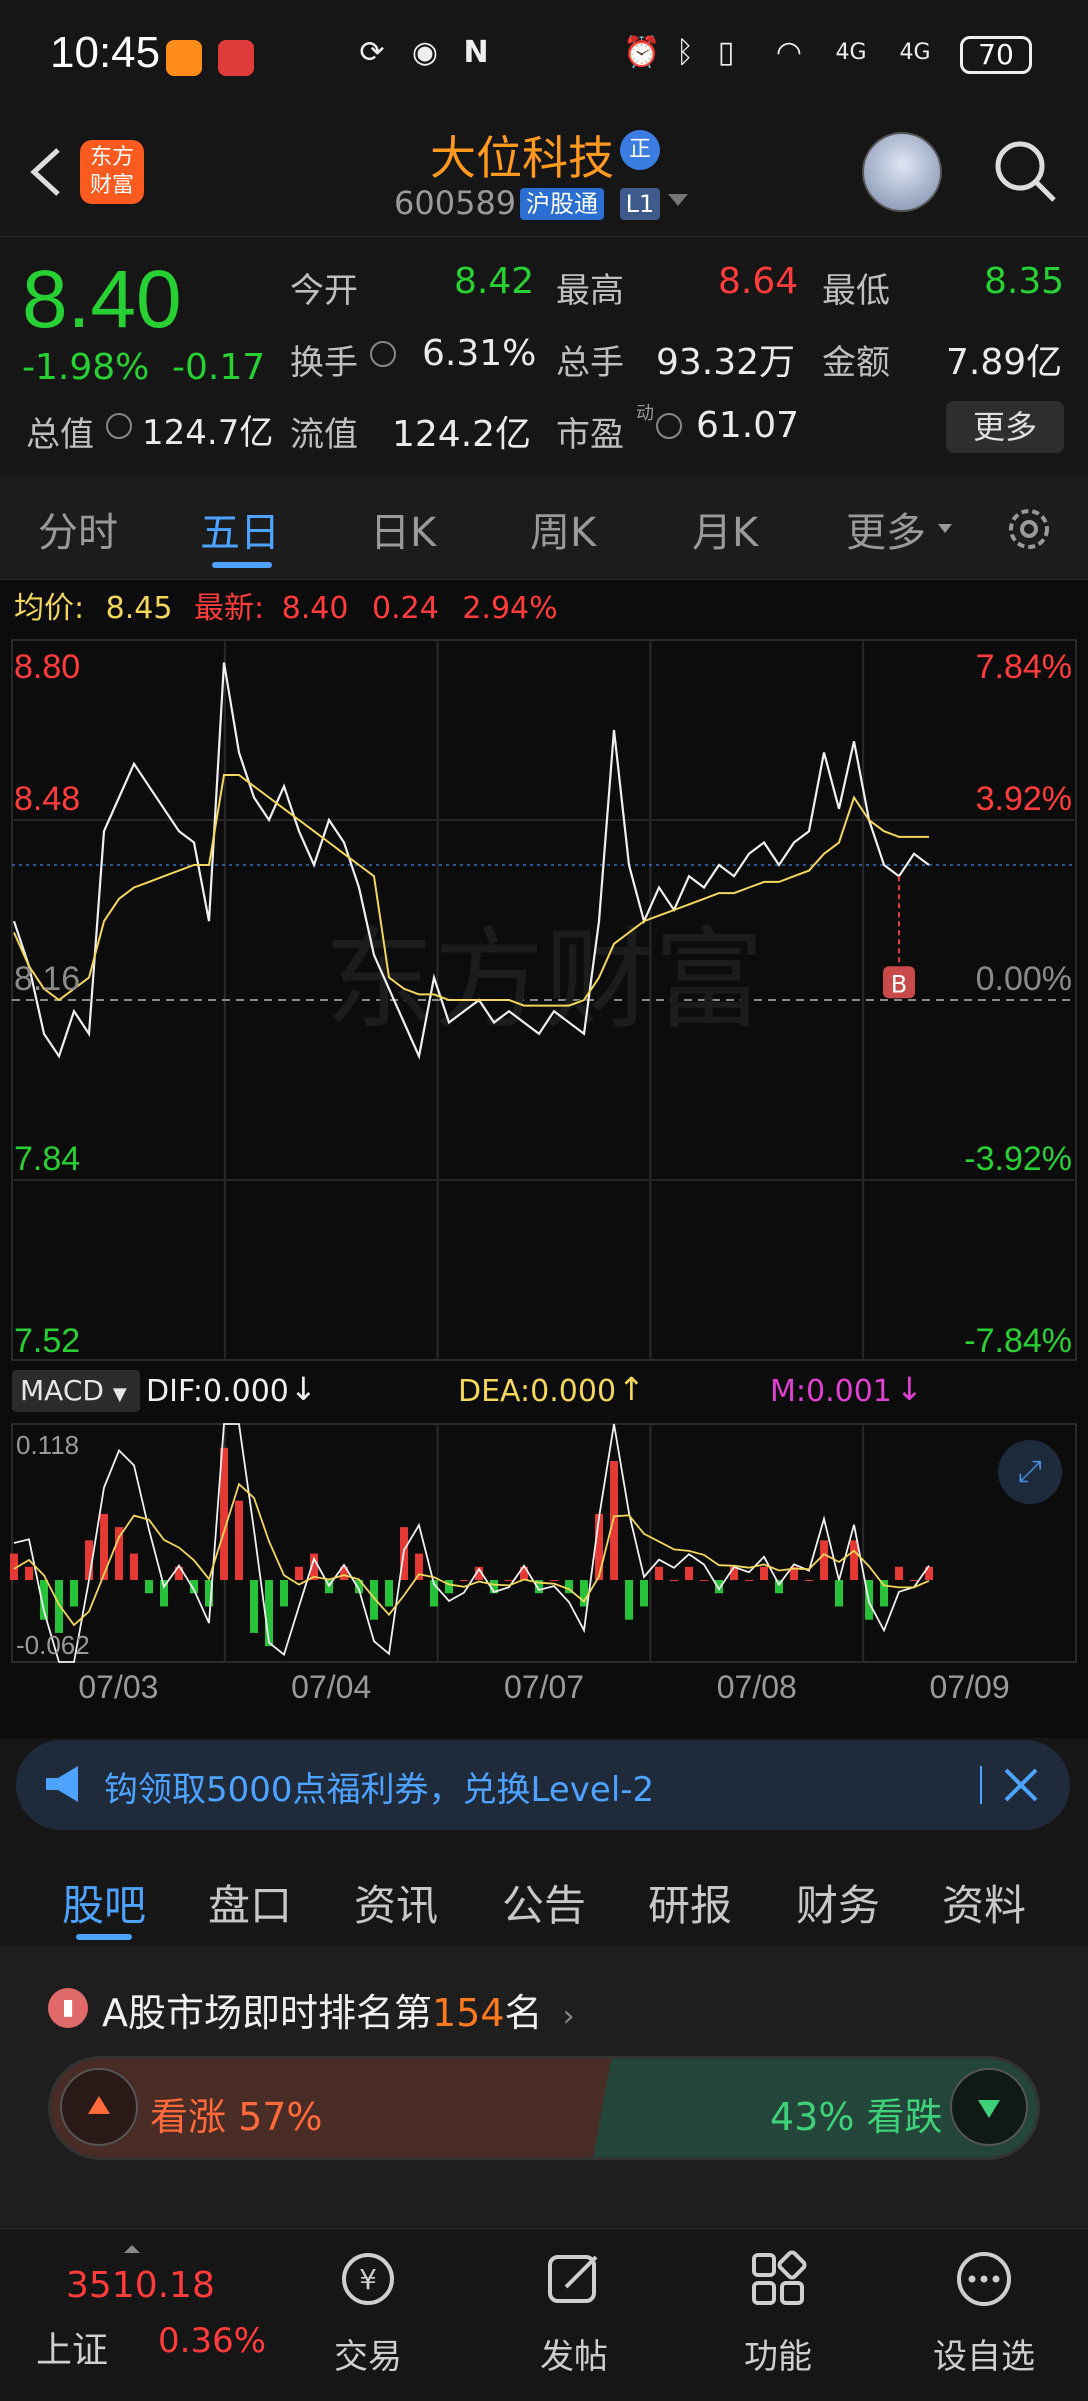  I want to click on low-label: 最低, so click(856, 291).